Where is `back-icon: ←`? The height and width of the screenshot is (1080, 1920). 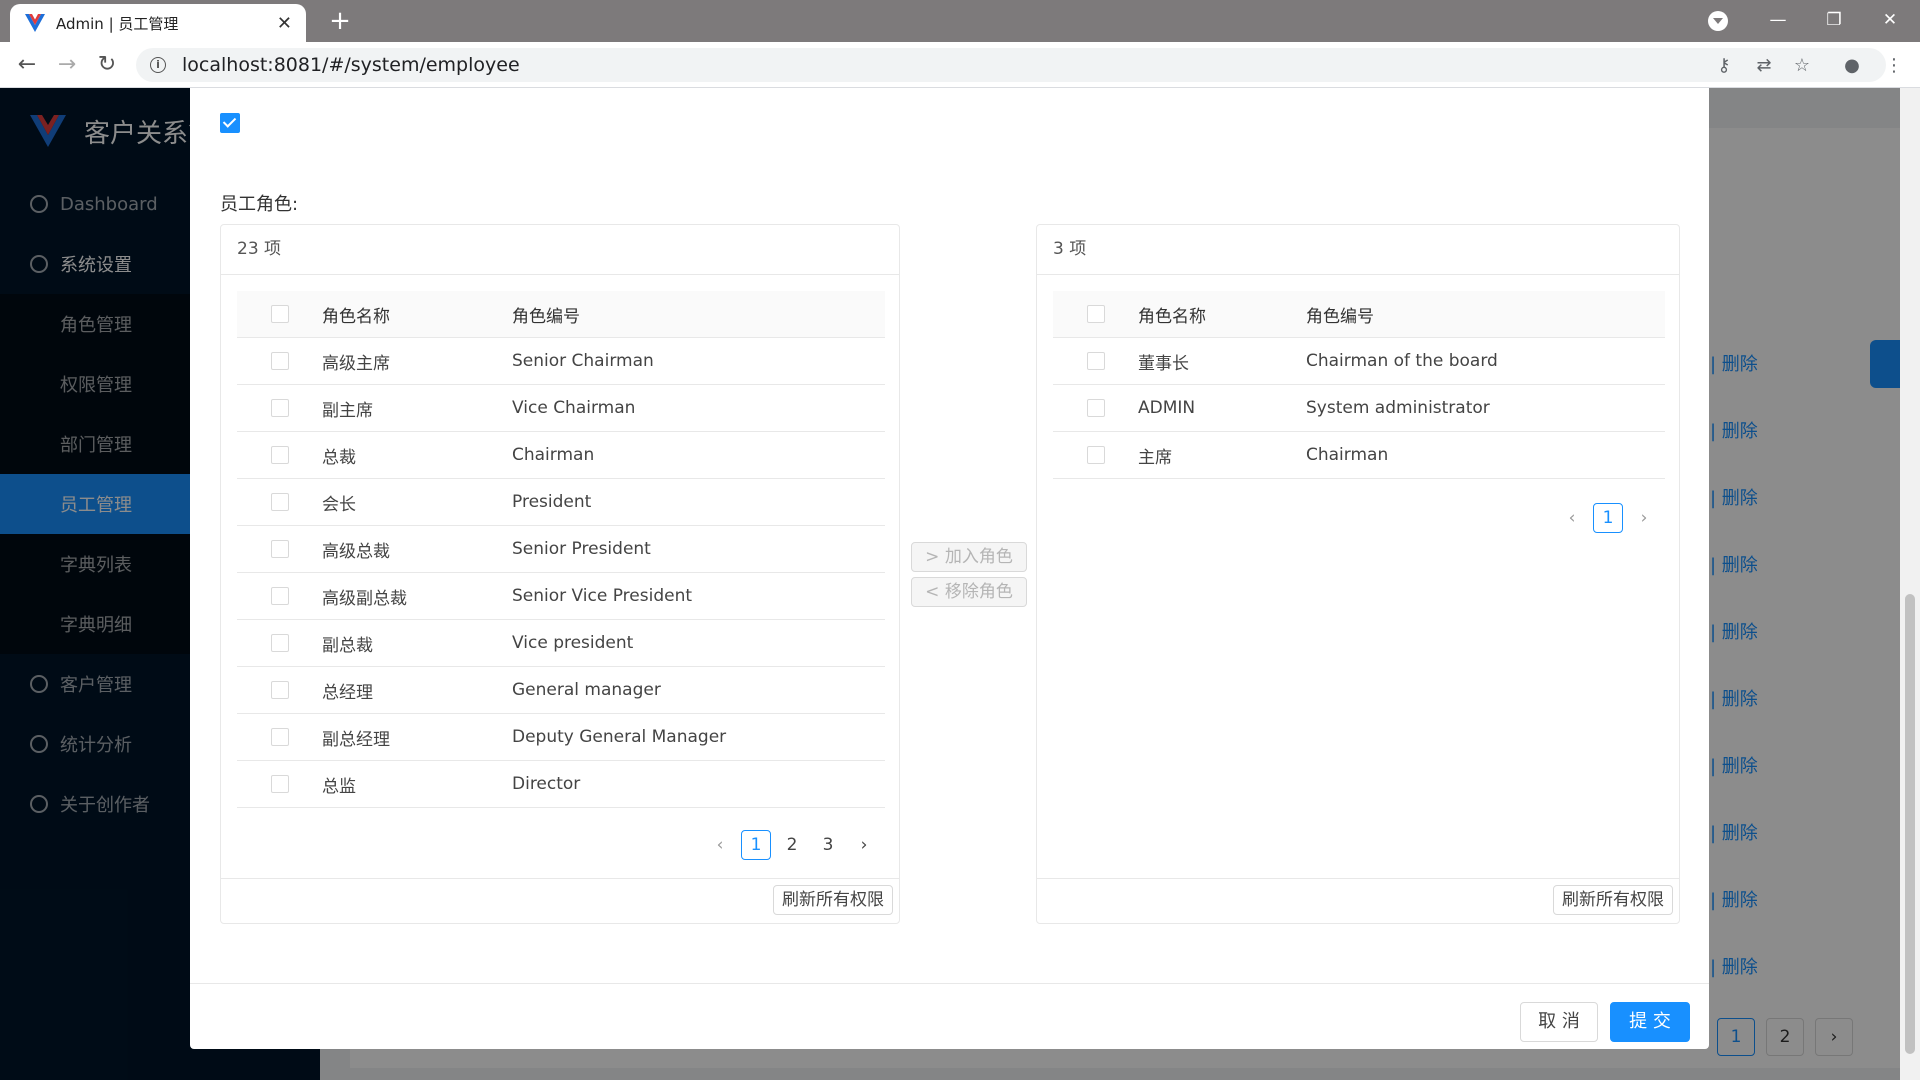 back-icon: ← is located at coordinates (27, 65).